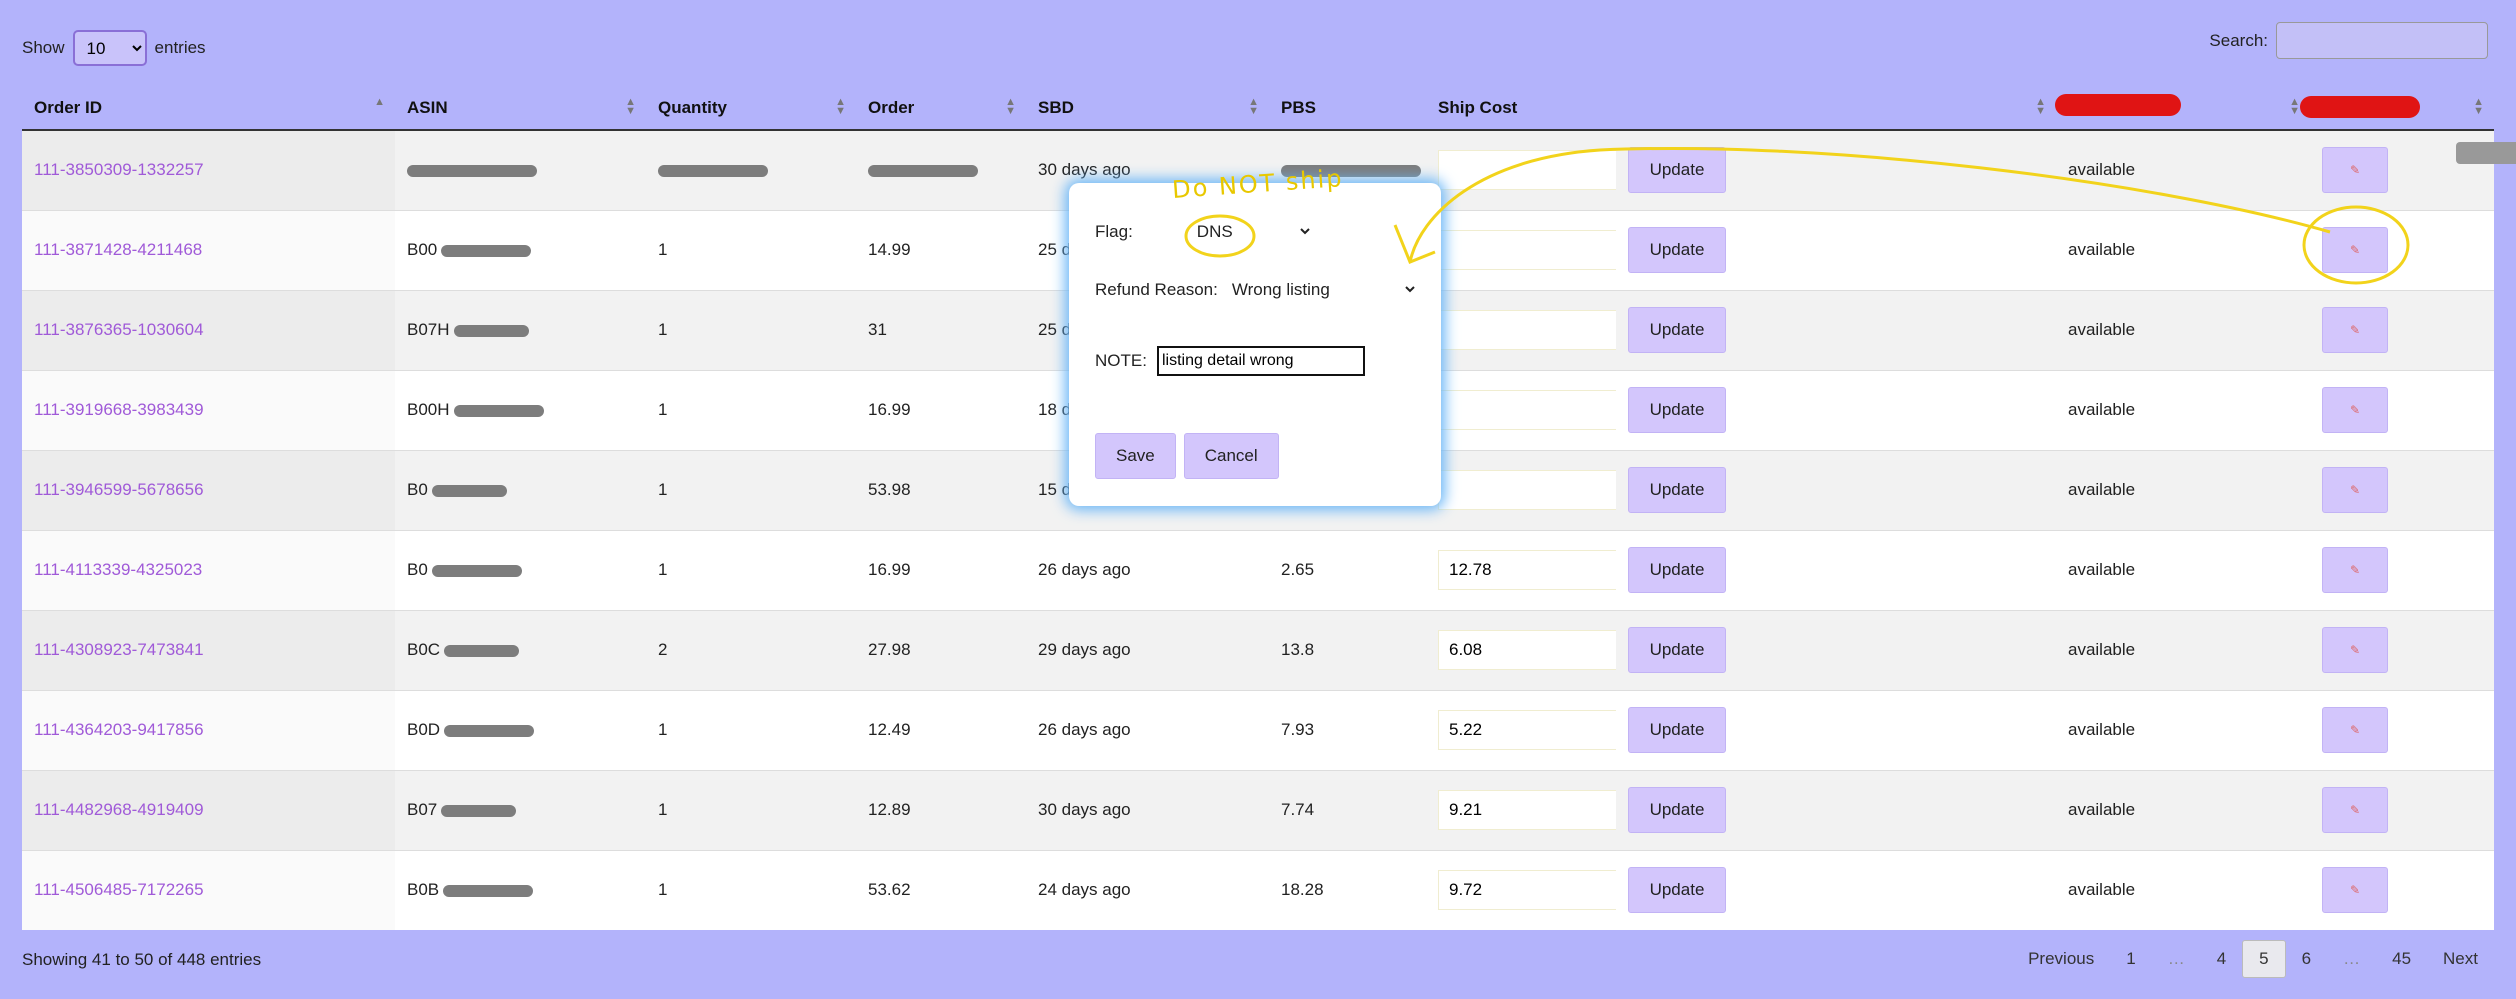  What do you see at coordinates (119, 329) in the screenshot?
I see `order-link: 111-3876365-1030604` at bounding box center [119, 329].